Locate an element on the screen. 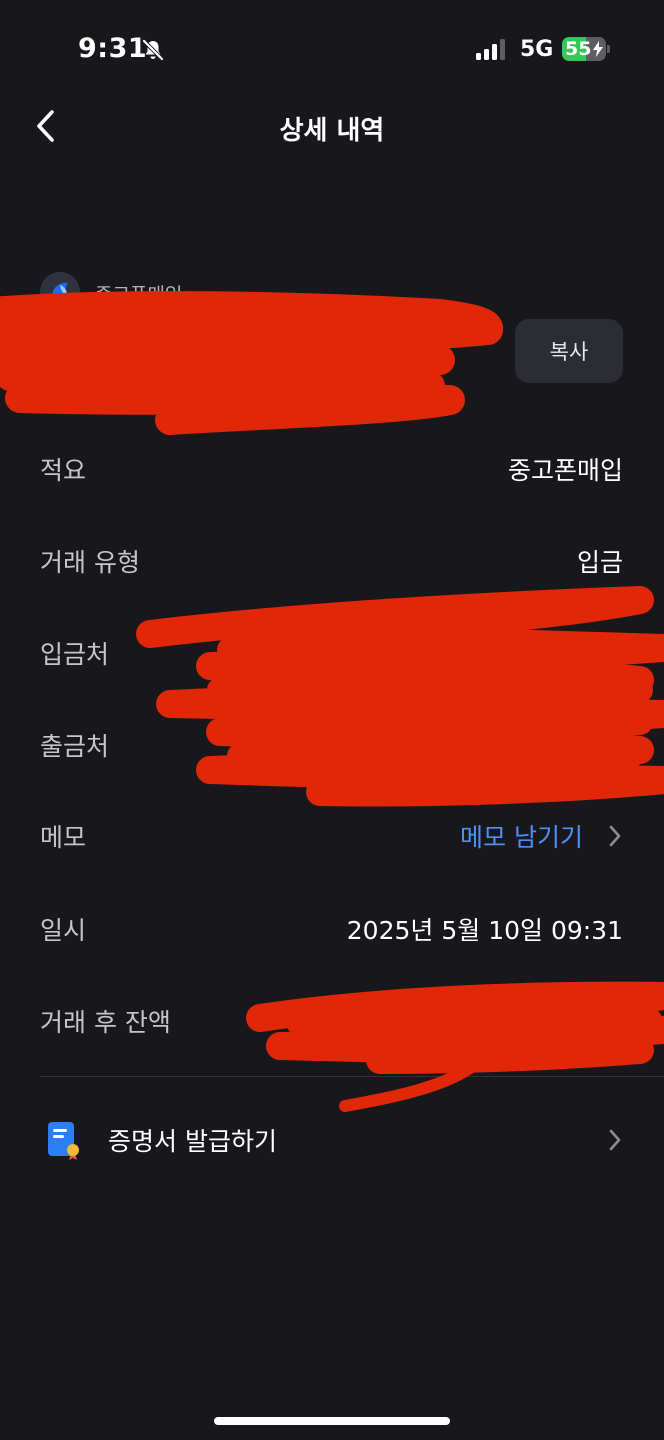  signal-icon is located at coordinates (490, 49).